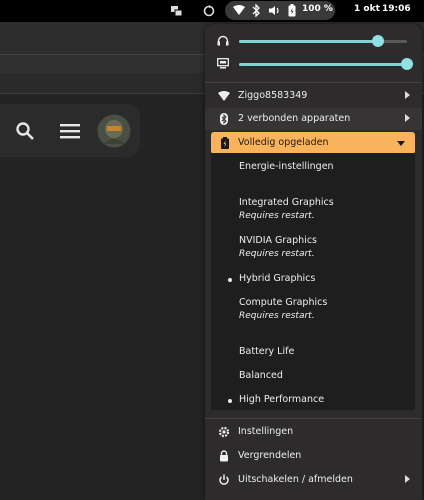 Image resolution: width=424 pixels, height=500 pixels. Describe the element at coordinates (266, 431) in the screenshot. I see `settings-label: Instellingen` at that location.